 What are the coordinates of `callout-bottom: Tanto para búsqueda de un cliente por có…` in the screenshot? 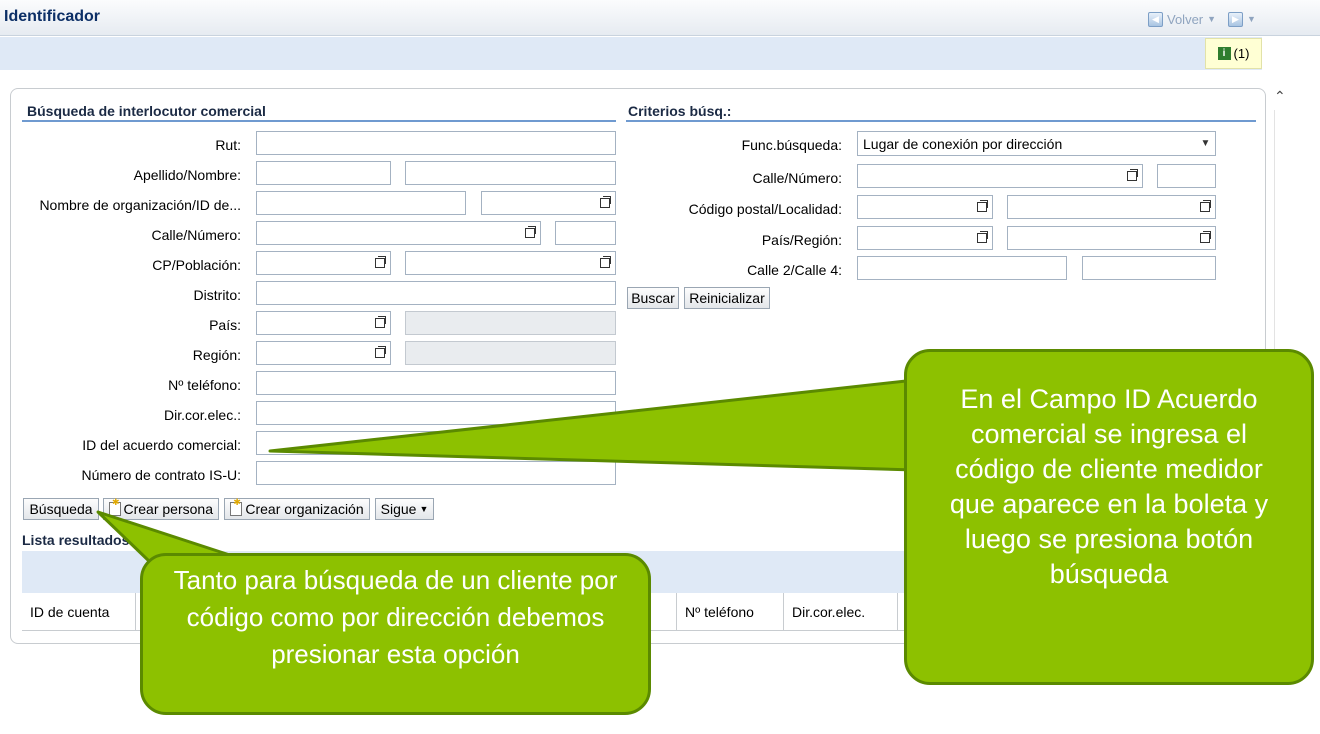 It's located at (395, 634).